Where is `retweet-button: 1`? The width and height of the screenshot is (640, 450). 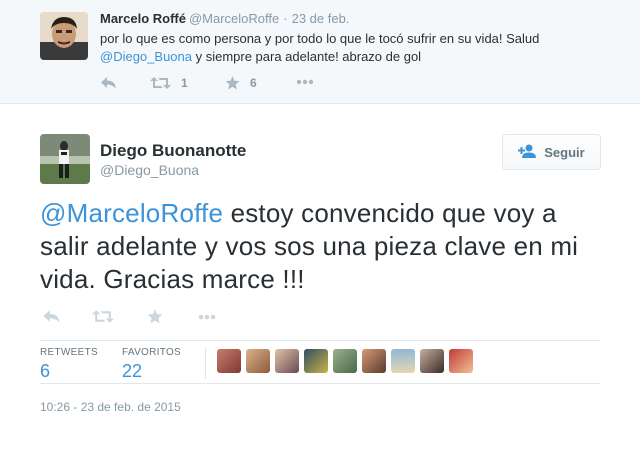
retweet-button: 1 is located at coordinates (169, 83).